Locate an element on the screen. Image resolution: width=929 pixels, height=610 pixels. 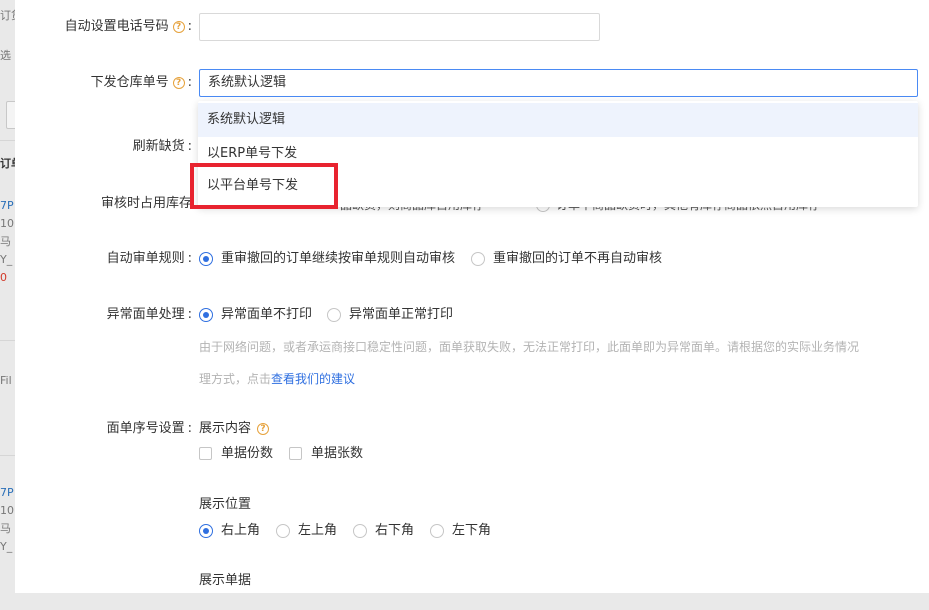
hint-text: 理方式，点击 is located at coordinates (235, 379).